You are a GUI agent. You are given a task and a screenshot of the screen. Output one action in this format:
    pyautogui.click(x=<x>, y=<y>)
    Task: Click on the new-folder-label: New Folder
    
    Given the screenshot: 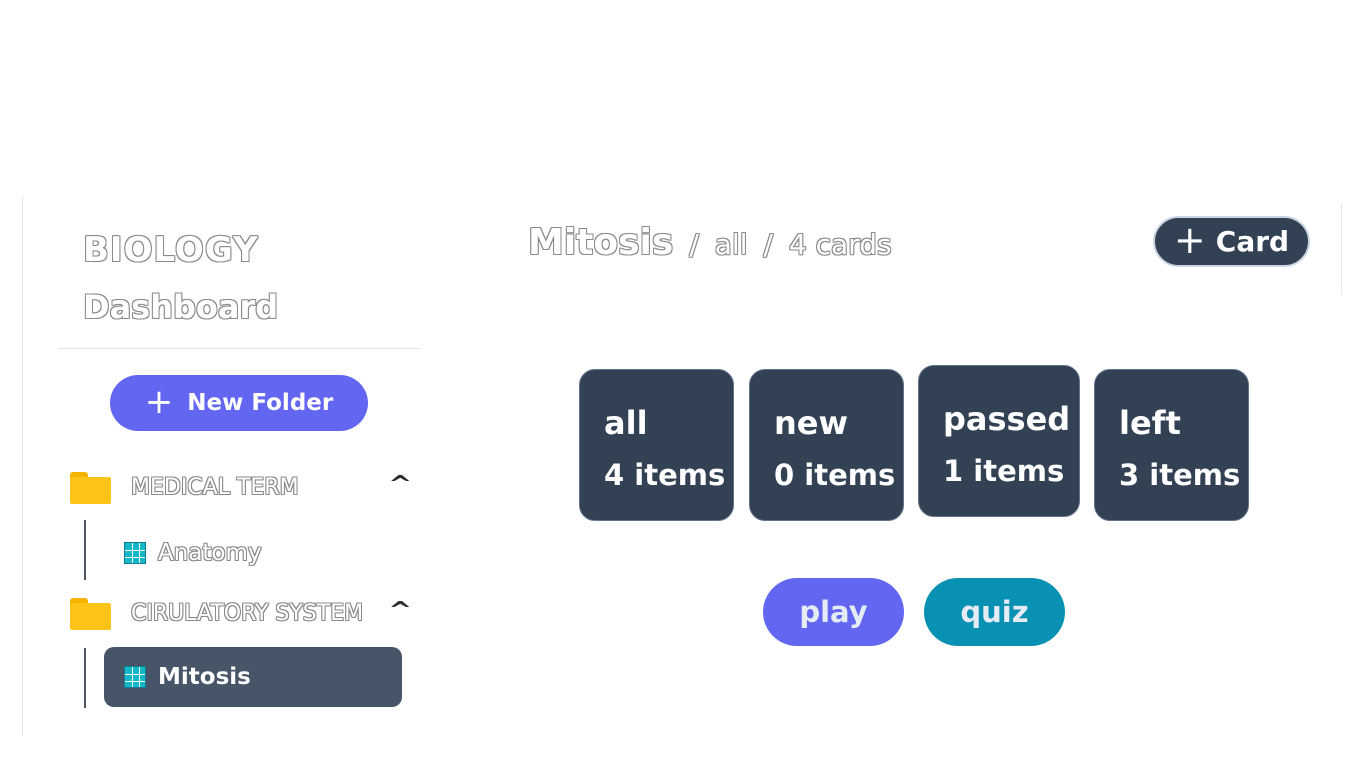 What is the action you would take?
    pyautogui.click(x=260, y=403)
    